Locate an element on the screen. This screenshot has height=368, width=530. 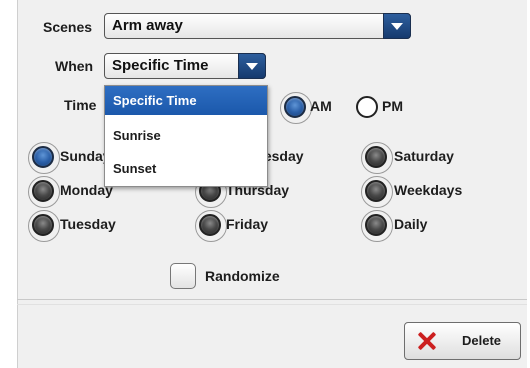
scenes-label: Scenes is located at coordinates (68, 27).